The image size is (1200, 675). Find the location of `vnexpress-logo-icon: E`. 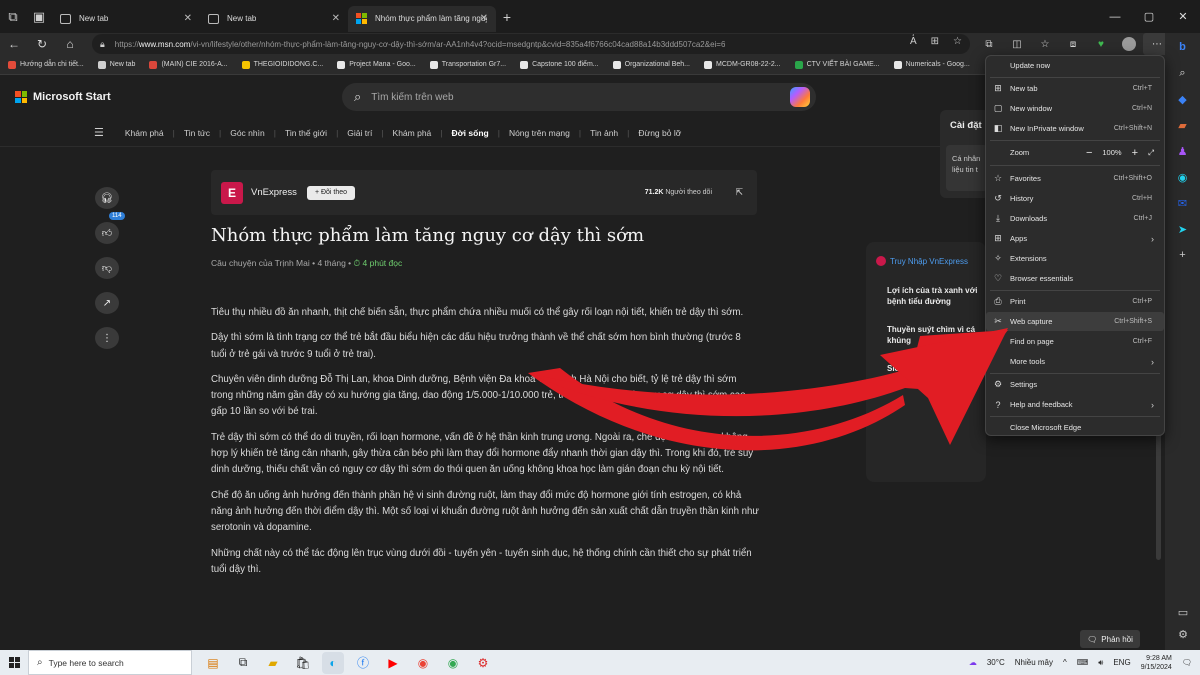

vnexpress-logo-icon: E is located at coordinates (232, 192).